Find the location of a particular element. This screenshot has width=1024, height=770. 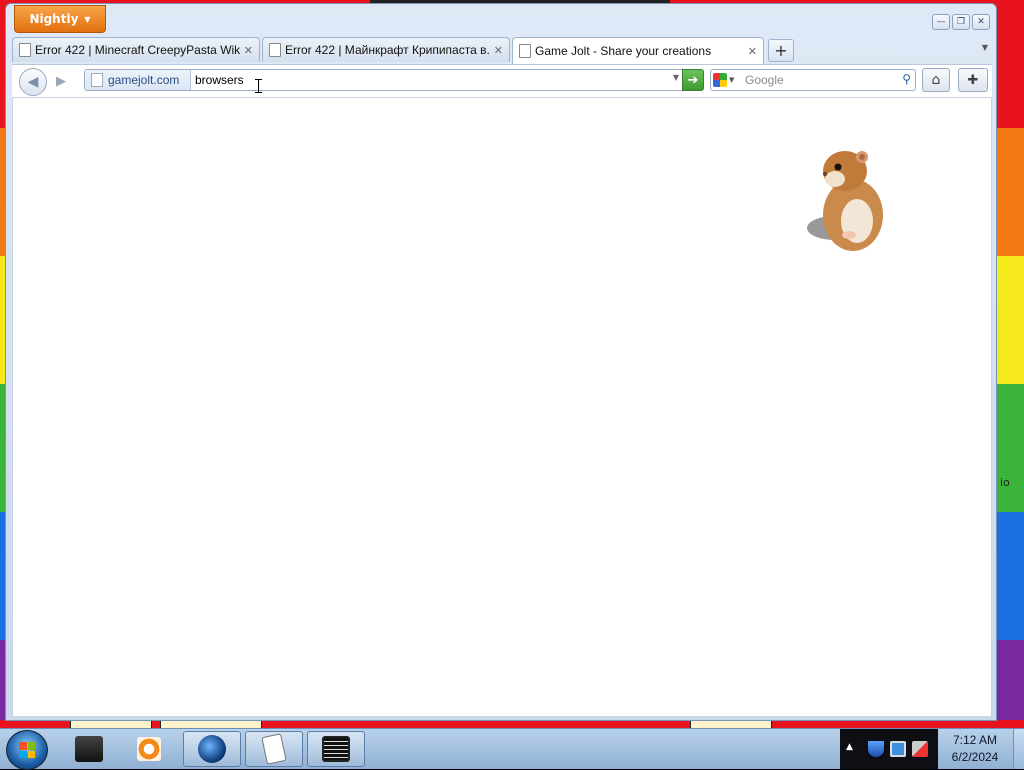

system-tray: ▲ 7:12 AM 6/2/2024 is located at coordinates (932, 749).